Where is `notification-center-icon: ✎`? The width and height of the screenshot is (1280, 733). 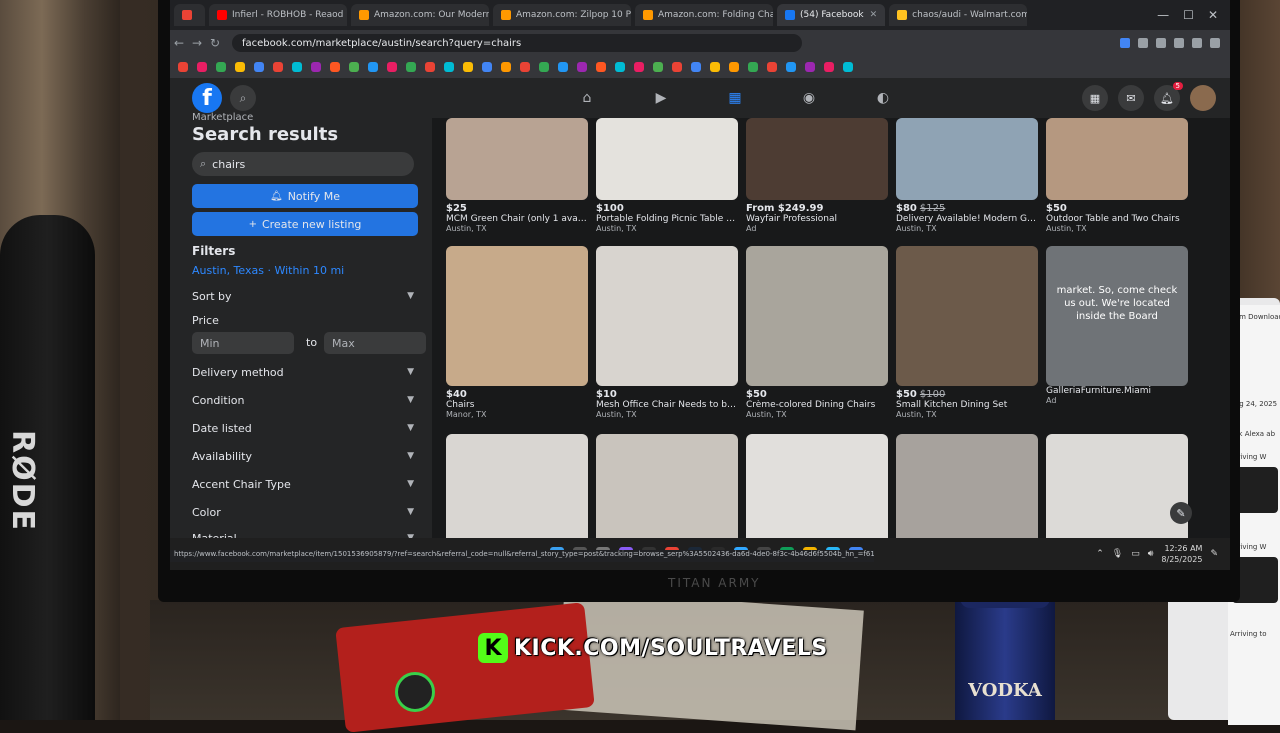 notification-center-icon: ✎ is located at coordinates (1214, 554).